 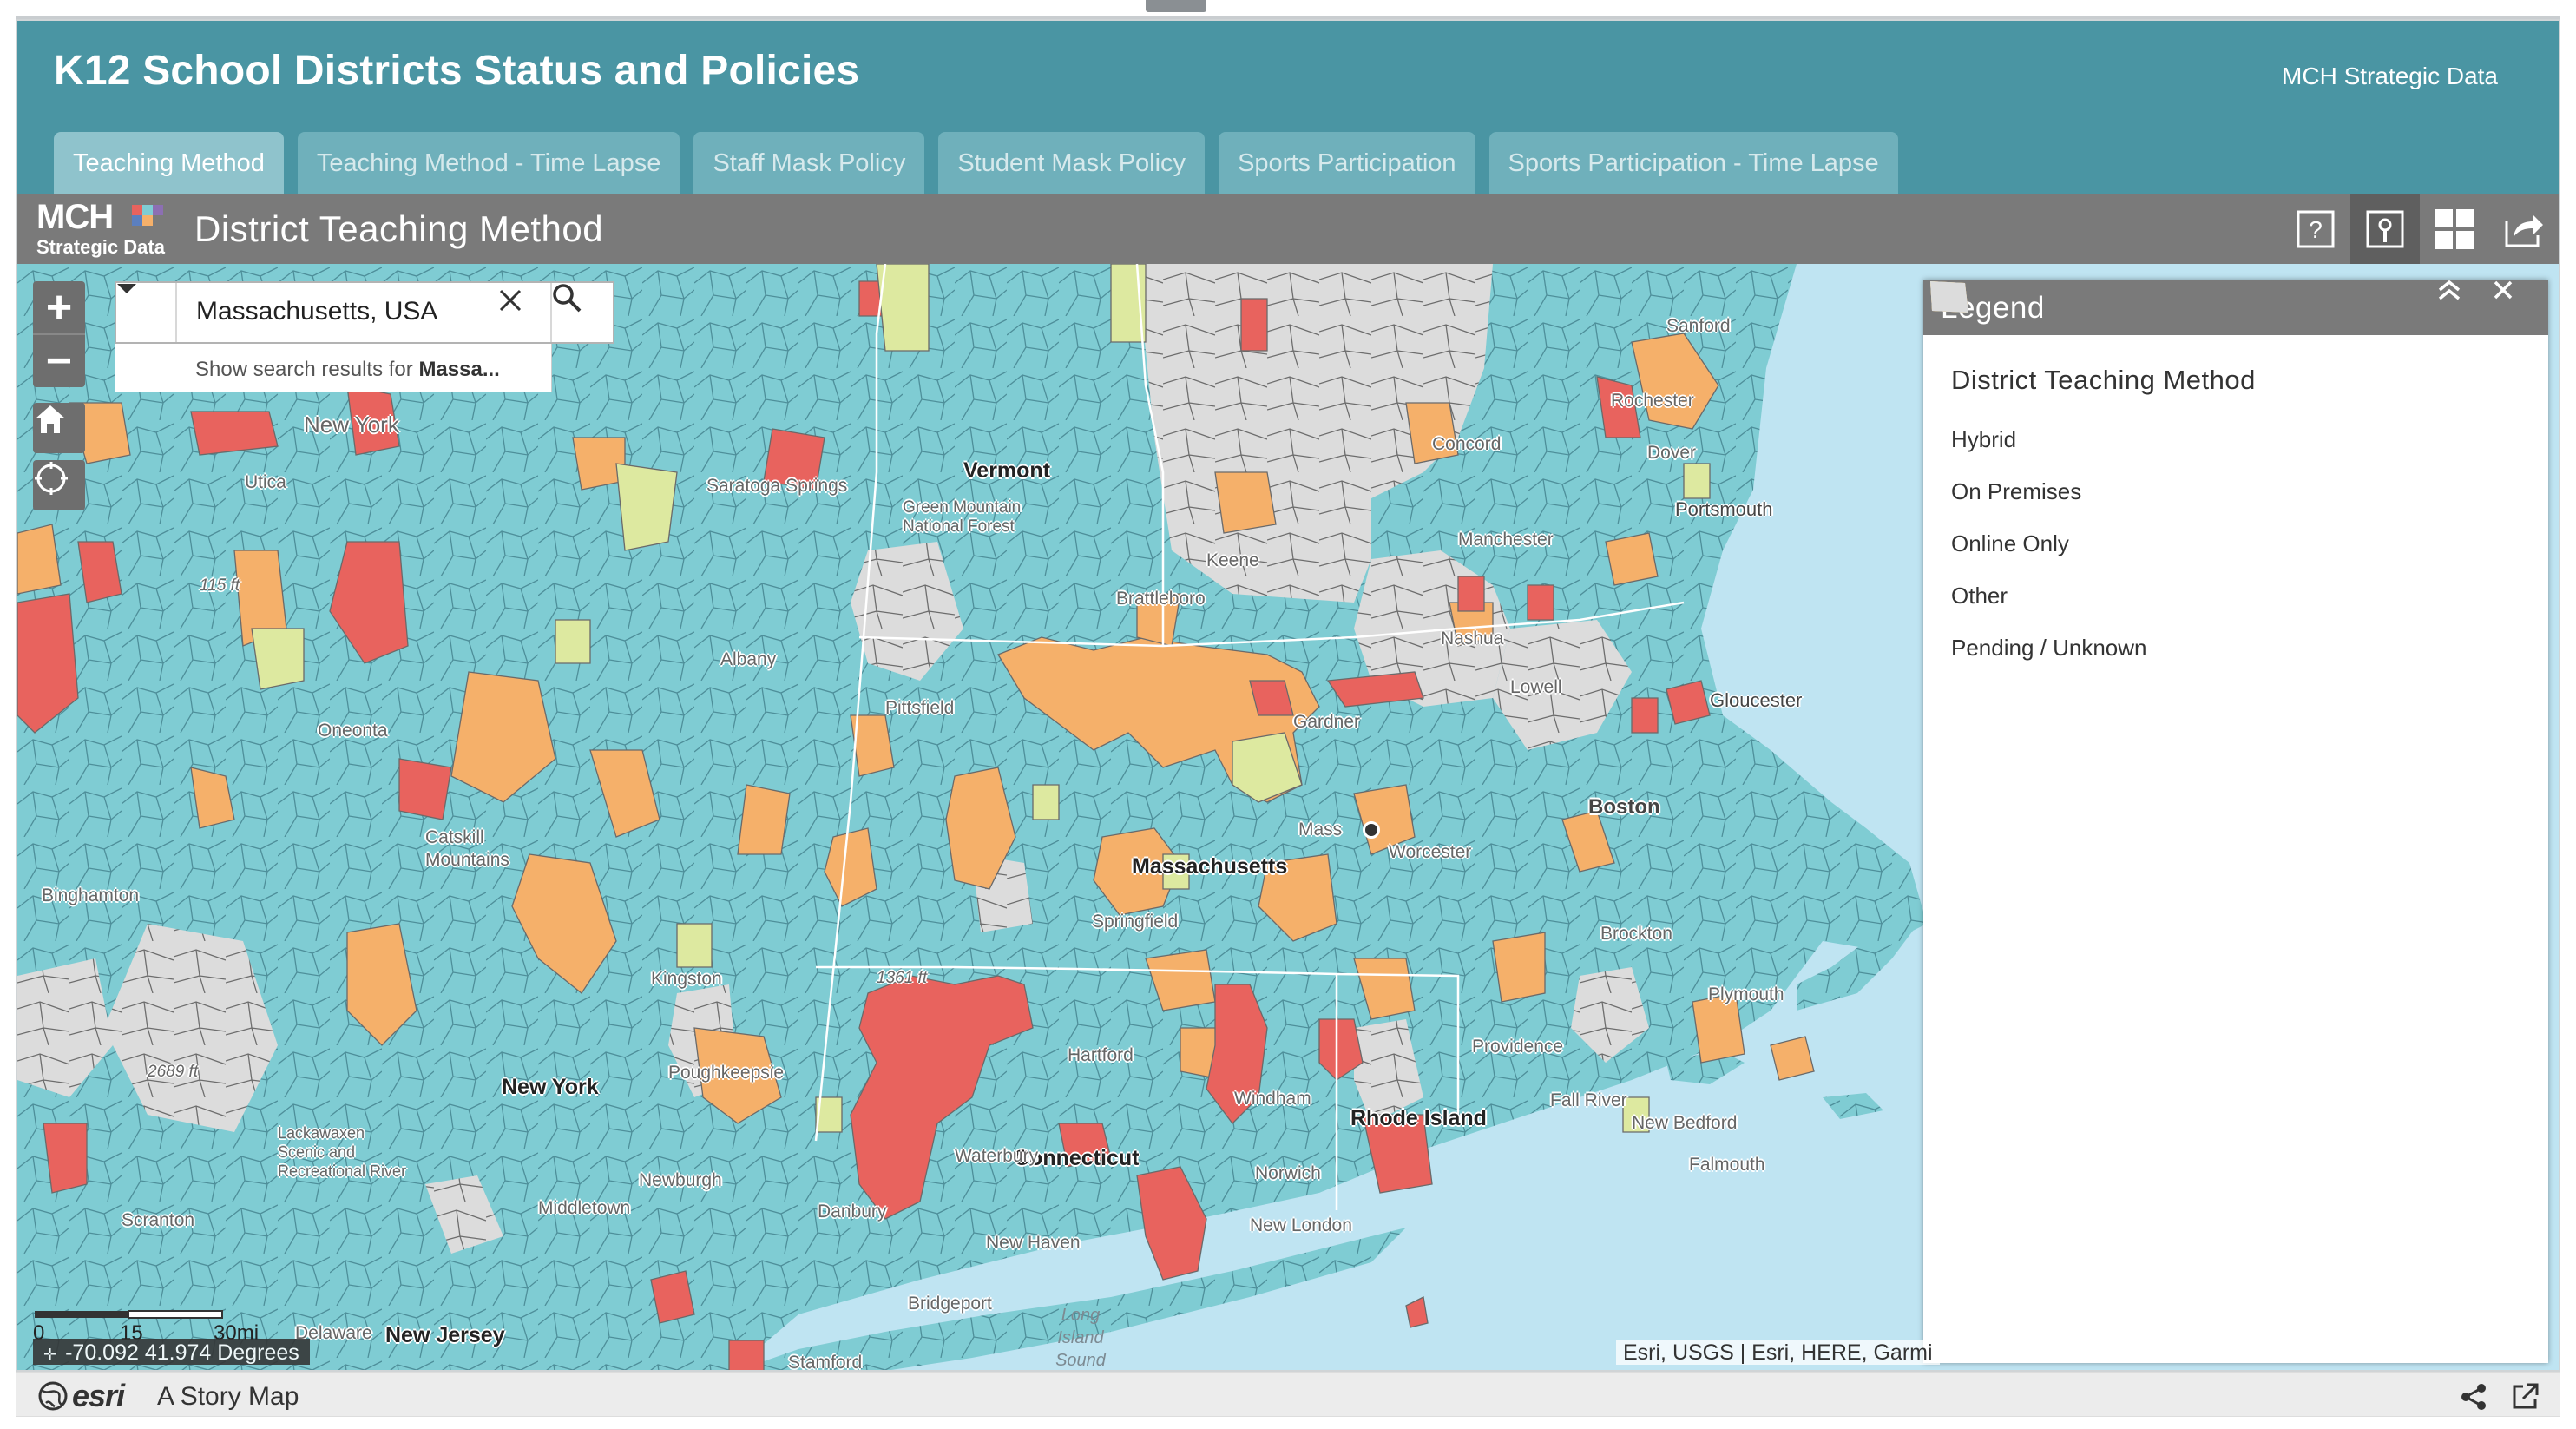 What do you see at coordinates (727, 1073) in the screenshot?
I see `map-label-poughkeepsie: Poughkeepsie` at bounding box center [727, 1073].